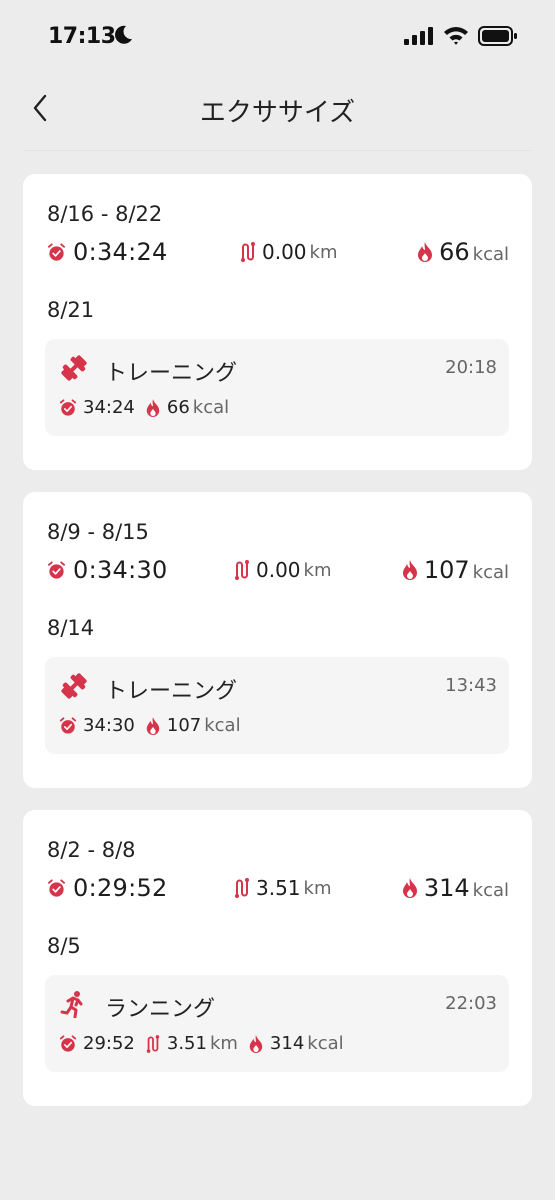 Image resolution: width=555 pixels, height=1200 pixels. What do you see at coordinates (82, 36) in the screenshot?
I see `status-time: 17:13` at bounding box center [82, 36].